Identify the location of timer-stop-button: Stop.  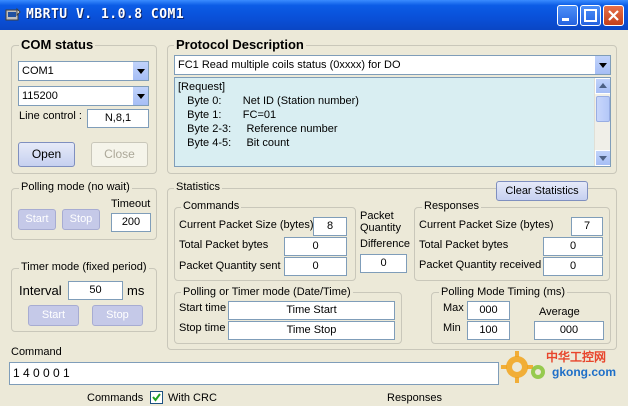
(117, 315).